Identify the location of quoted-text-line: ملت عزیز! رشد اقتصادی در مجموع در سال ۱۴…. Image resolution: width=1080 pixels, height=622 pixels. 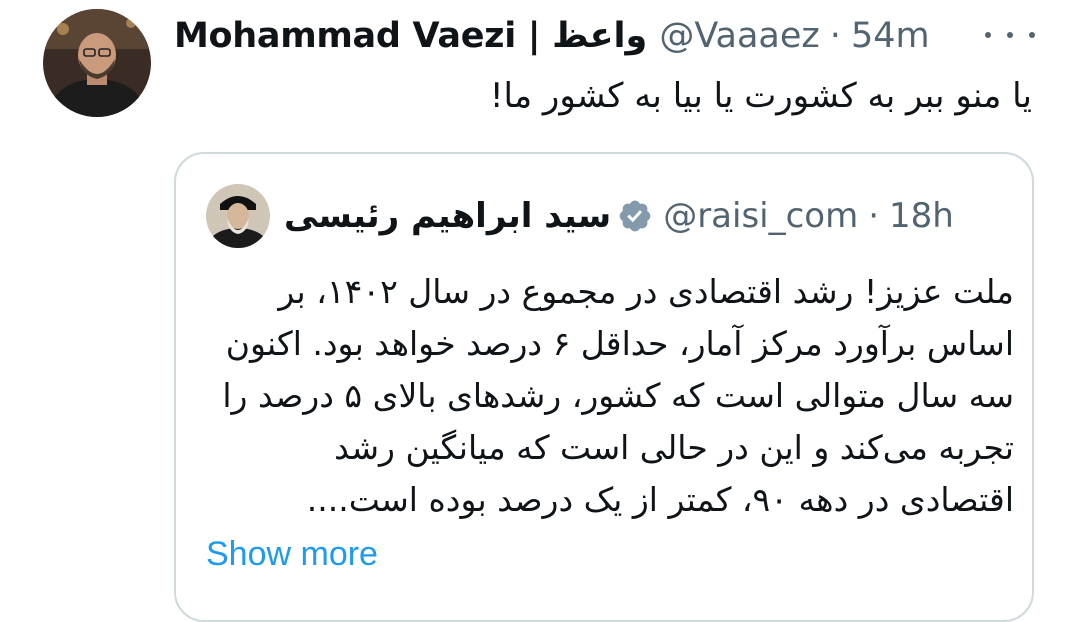
(646, 291).